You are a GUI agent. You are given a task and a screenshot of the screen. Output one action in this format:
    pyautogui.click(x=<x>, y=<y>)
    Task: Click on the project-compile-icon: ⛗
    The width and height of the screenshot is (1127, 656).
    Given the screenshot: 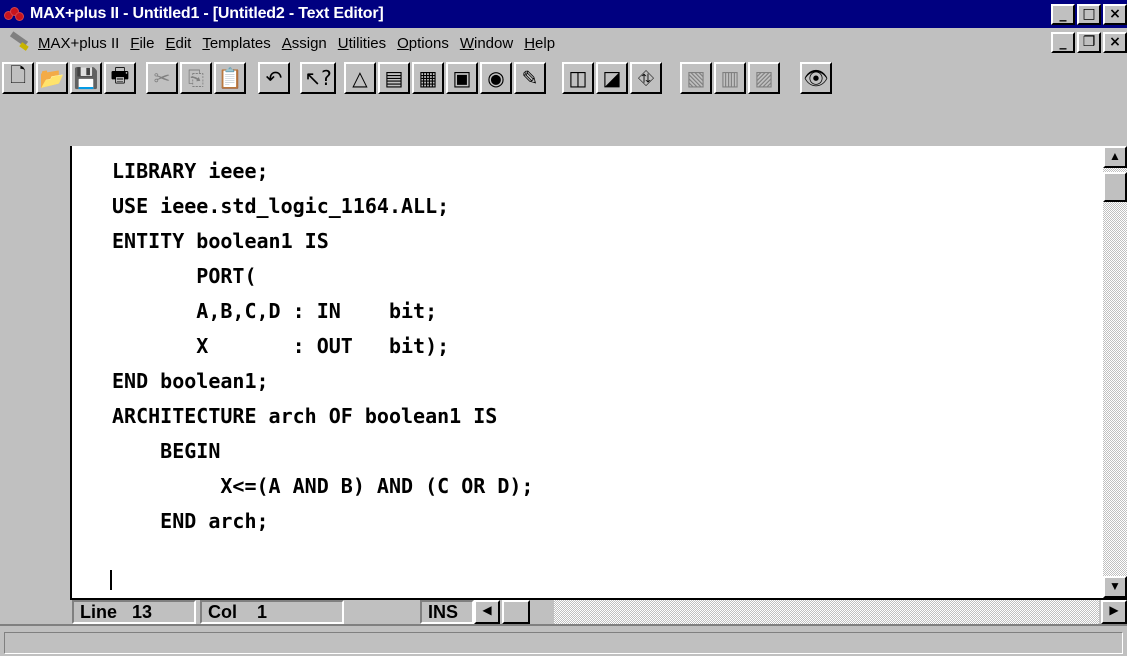 What is the action you would take?
    pyautogui.click(x=646, y=78)
    